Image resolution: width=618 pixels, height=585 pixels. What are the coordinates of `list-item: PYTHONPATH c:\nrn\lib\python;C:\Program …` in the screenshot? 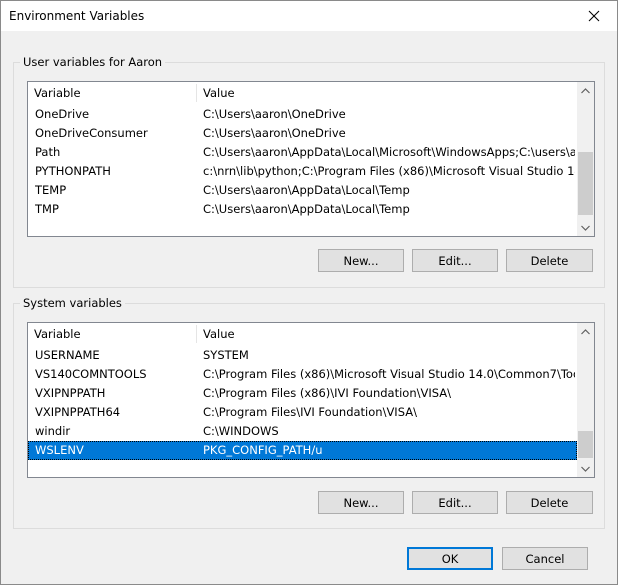 It's located at (302, 171).